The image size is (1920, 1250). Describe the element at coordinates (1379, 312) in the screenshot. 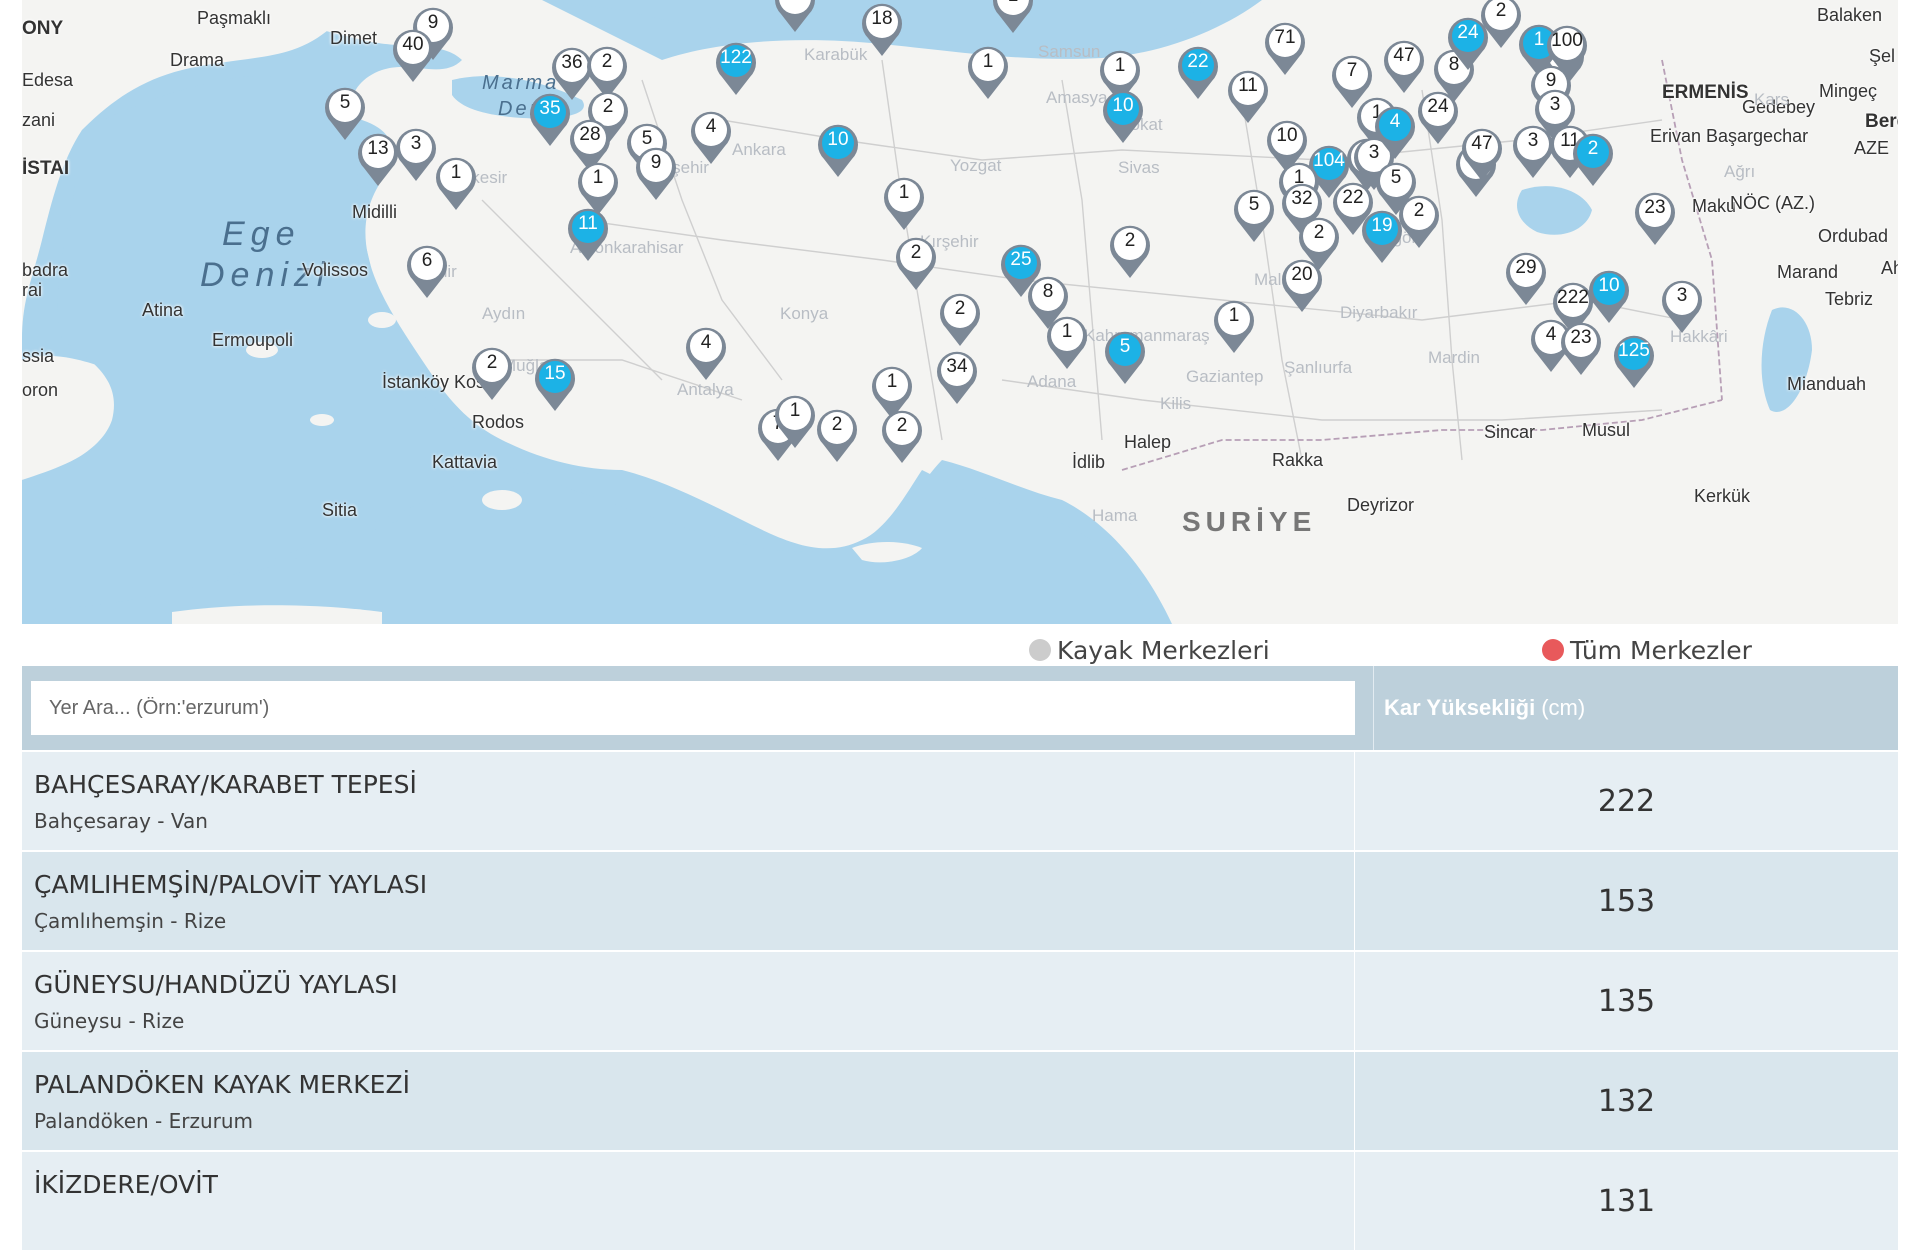

I see `place-label: Diyarbakır` at that location.